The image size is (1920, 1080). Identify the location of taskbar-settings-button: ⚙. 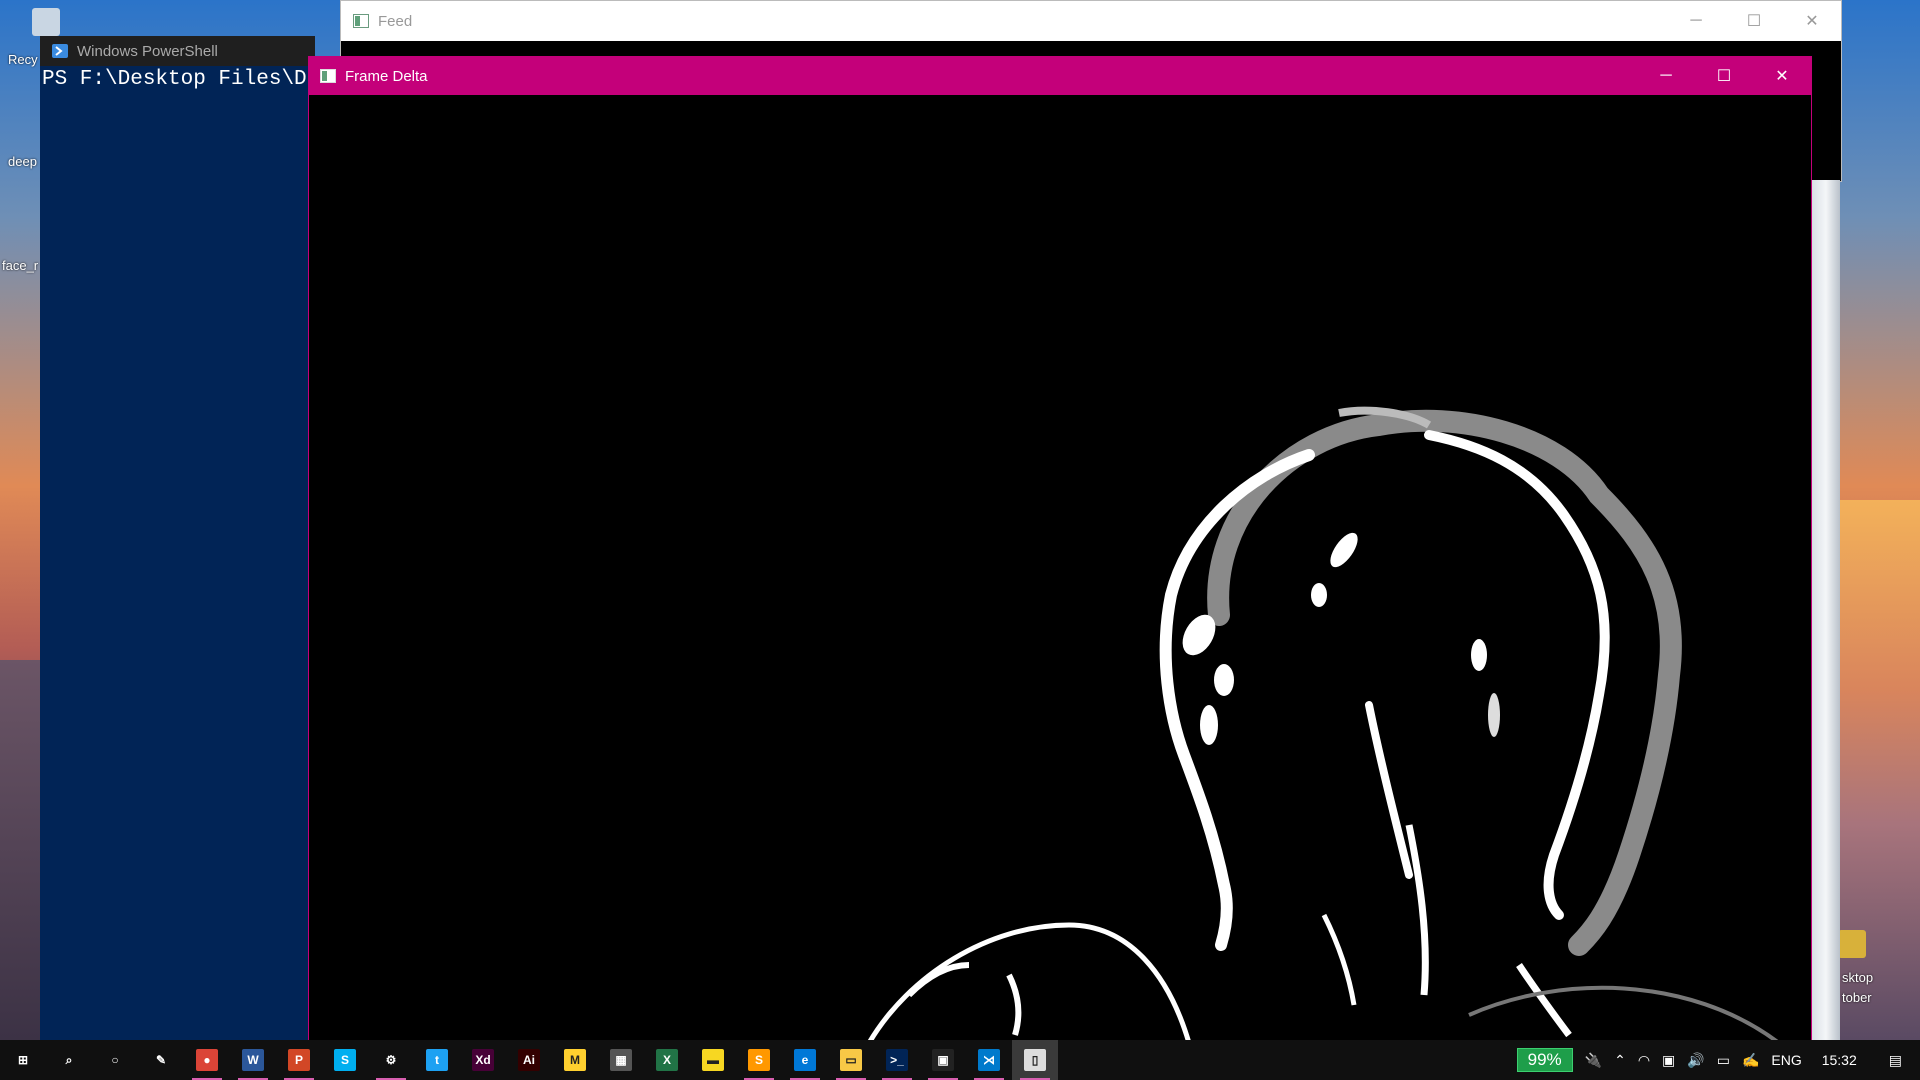
(391, 1060).